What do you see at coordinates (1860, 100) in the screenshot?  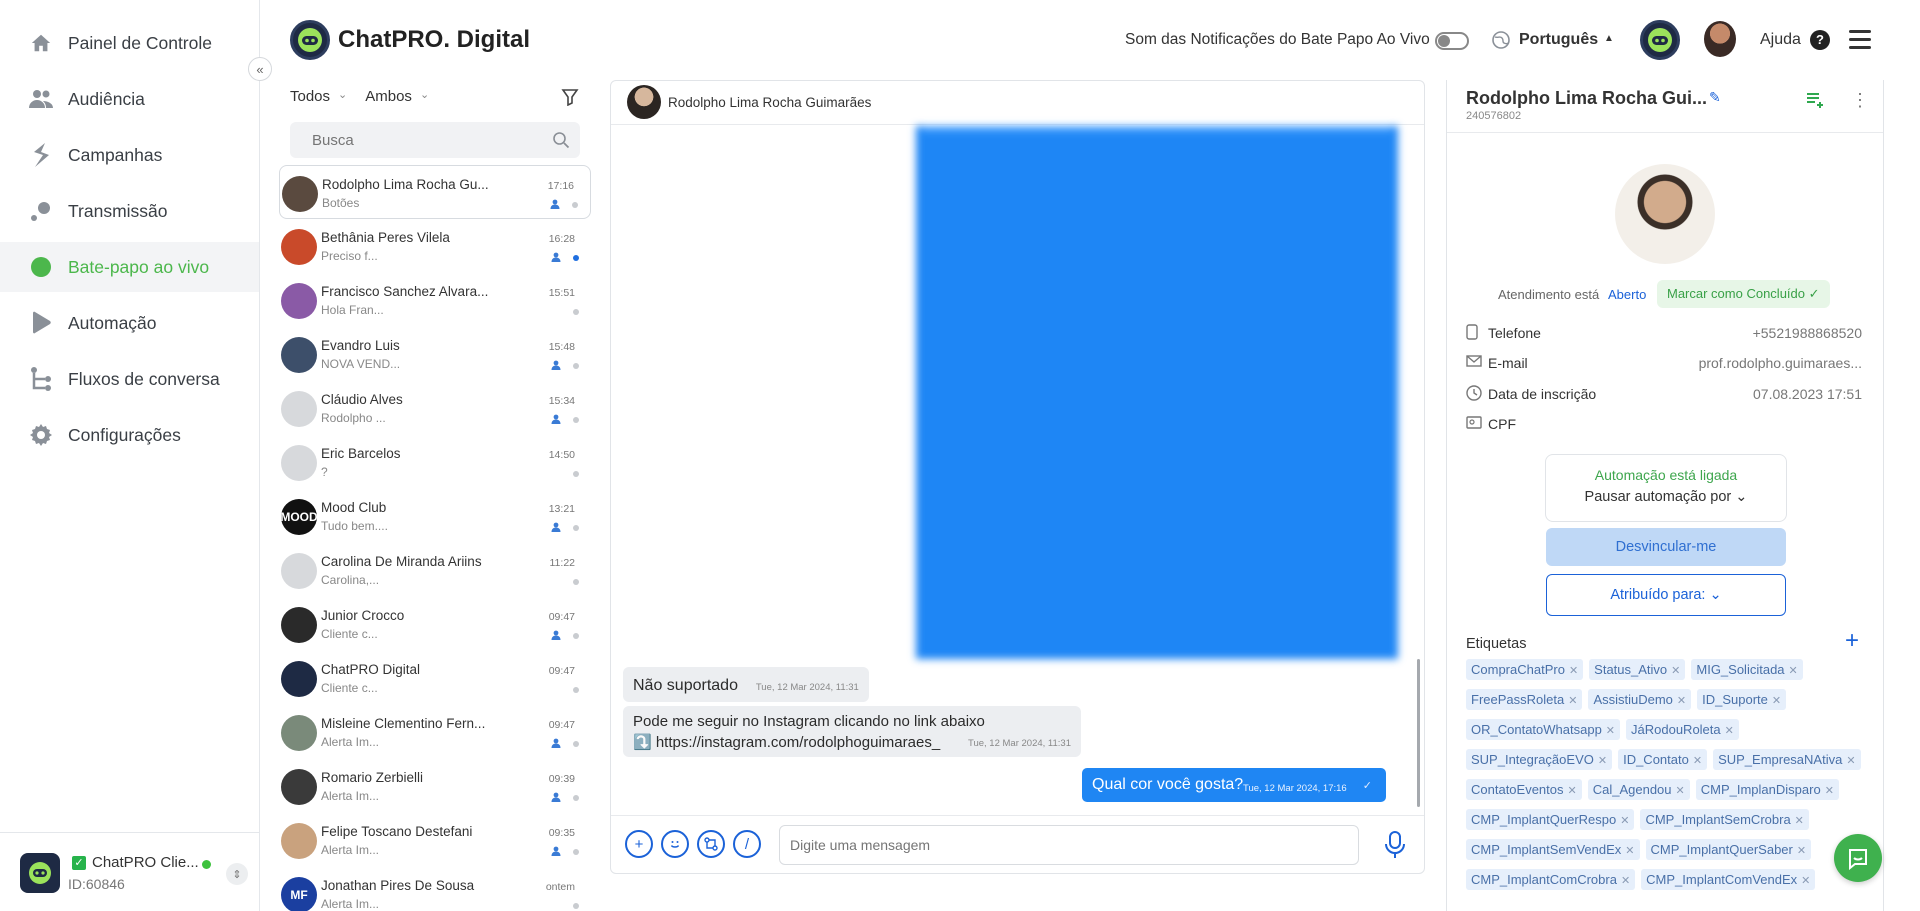 I see `more-vertical-icon: ⋮` at bounding box center [1860, 100].